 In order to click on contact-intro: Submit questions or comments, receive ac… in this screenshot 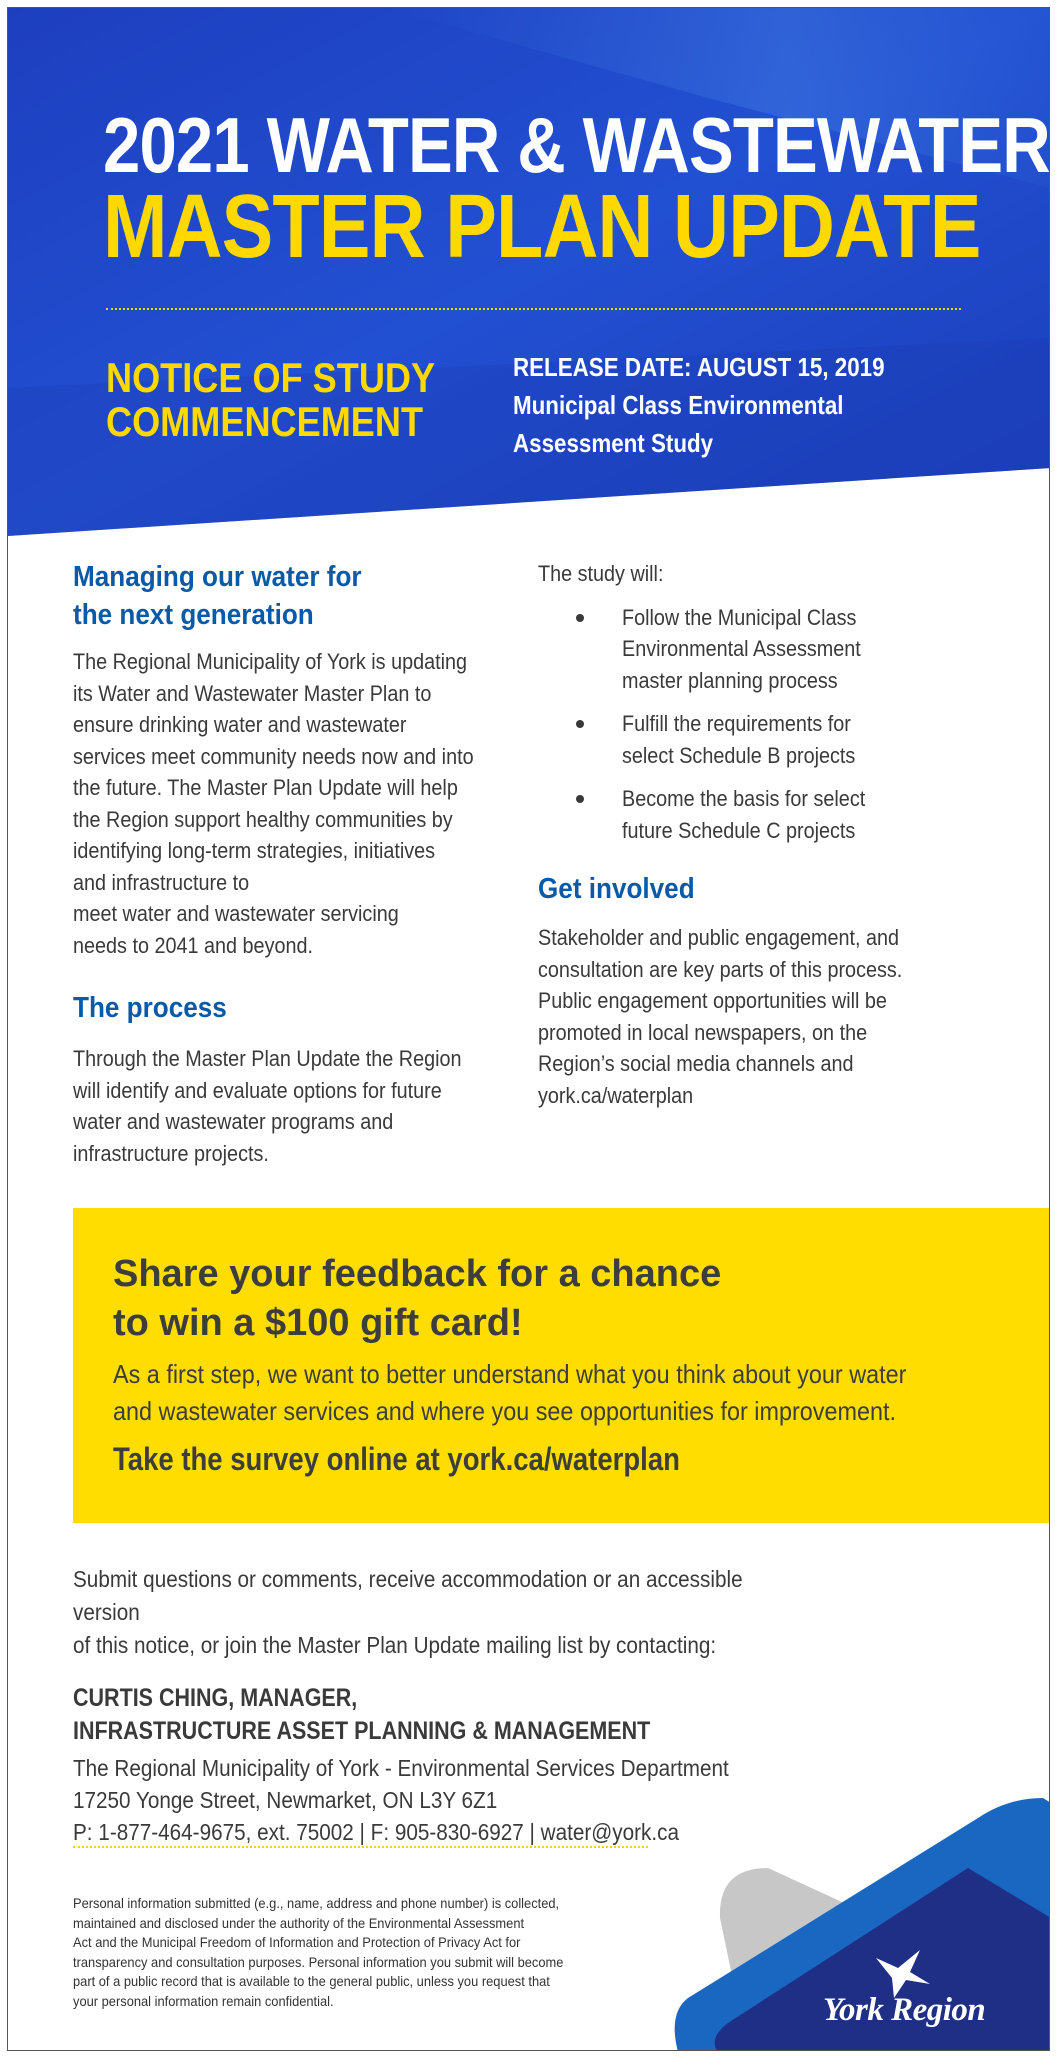, I will do `click(408, 1612)`.